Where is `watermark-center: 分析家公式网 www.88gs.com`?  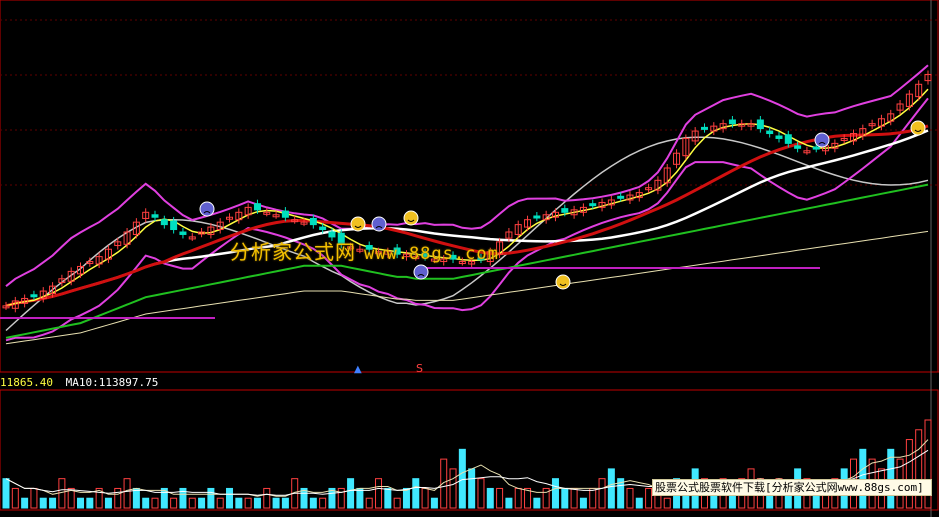
watermark-center: 分析家公式网 www.88gs.com is located at coordinates (364, 250).